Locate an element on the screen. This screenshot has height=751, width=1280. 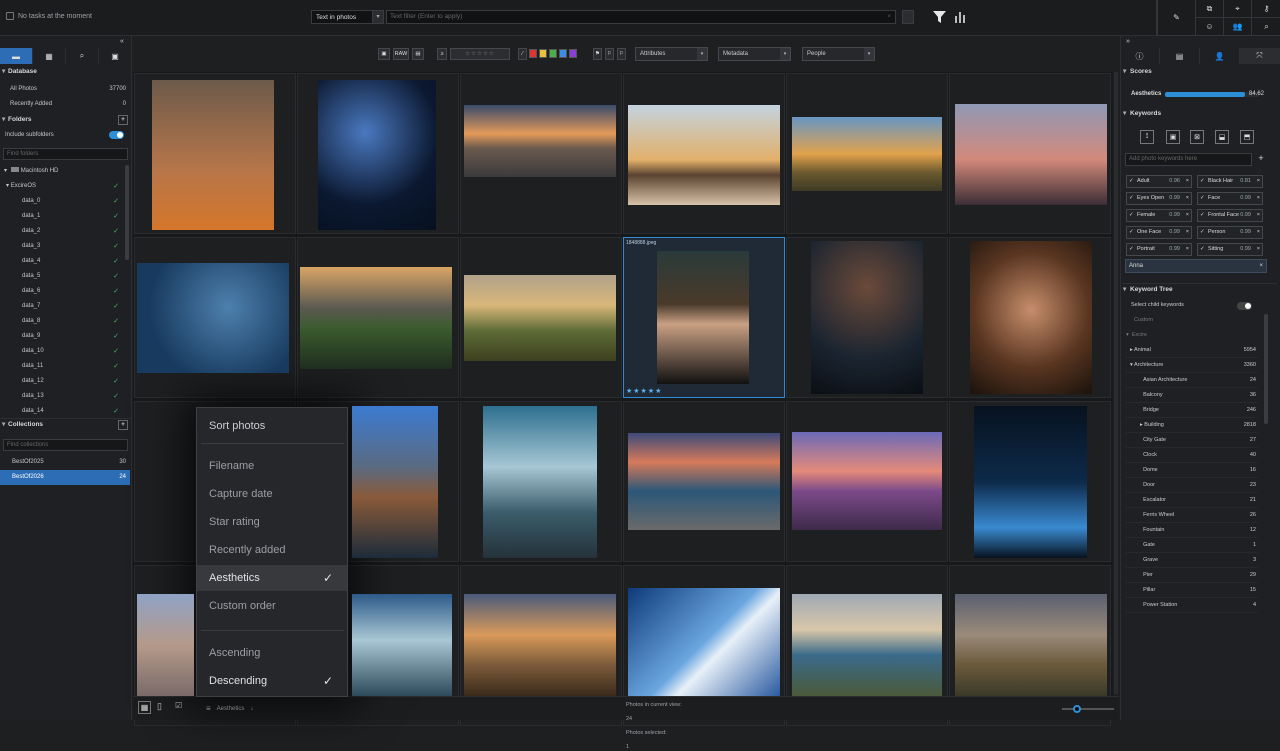
collapse-panel-icon: « is located at coordinates (122, 41).